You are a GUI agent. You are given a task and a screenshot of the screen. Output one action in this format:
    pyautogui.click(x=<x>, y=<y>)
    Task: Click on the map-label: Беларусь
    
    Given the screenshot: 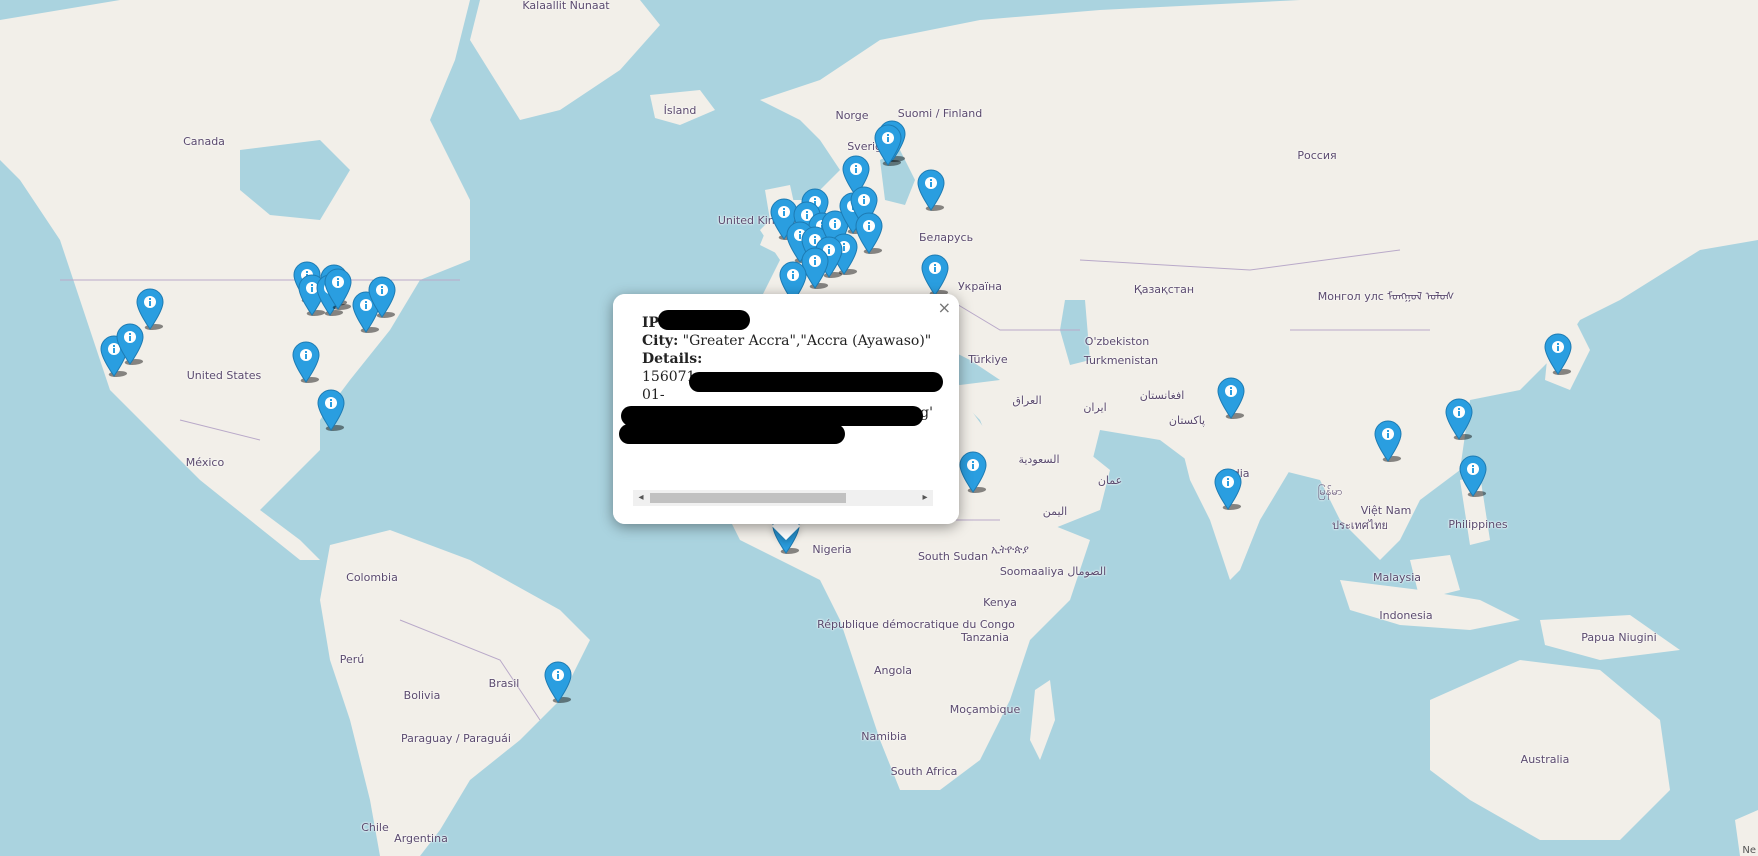 What is the action you would take?
    pyautogui.click(x=946, y=237)
    